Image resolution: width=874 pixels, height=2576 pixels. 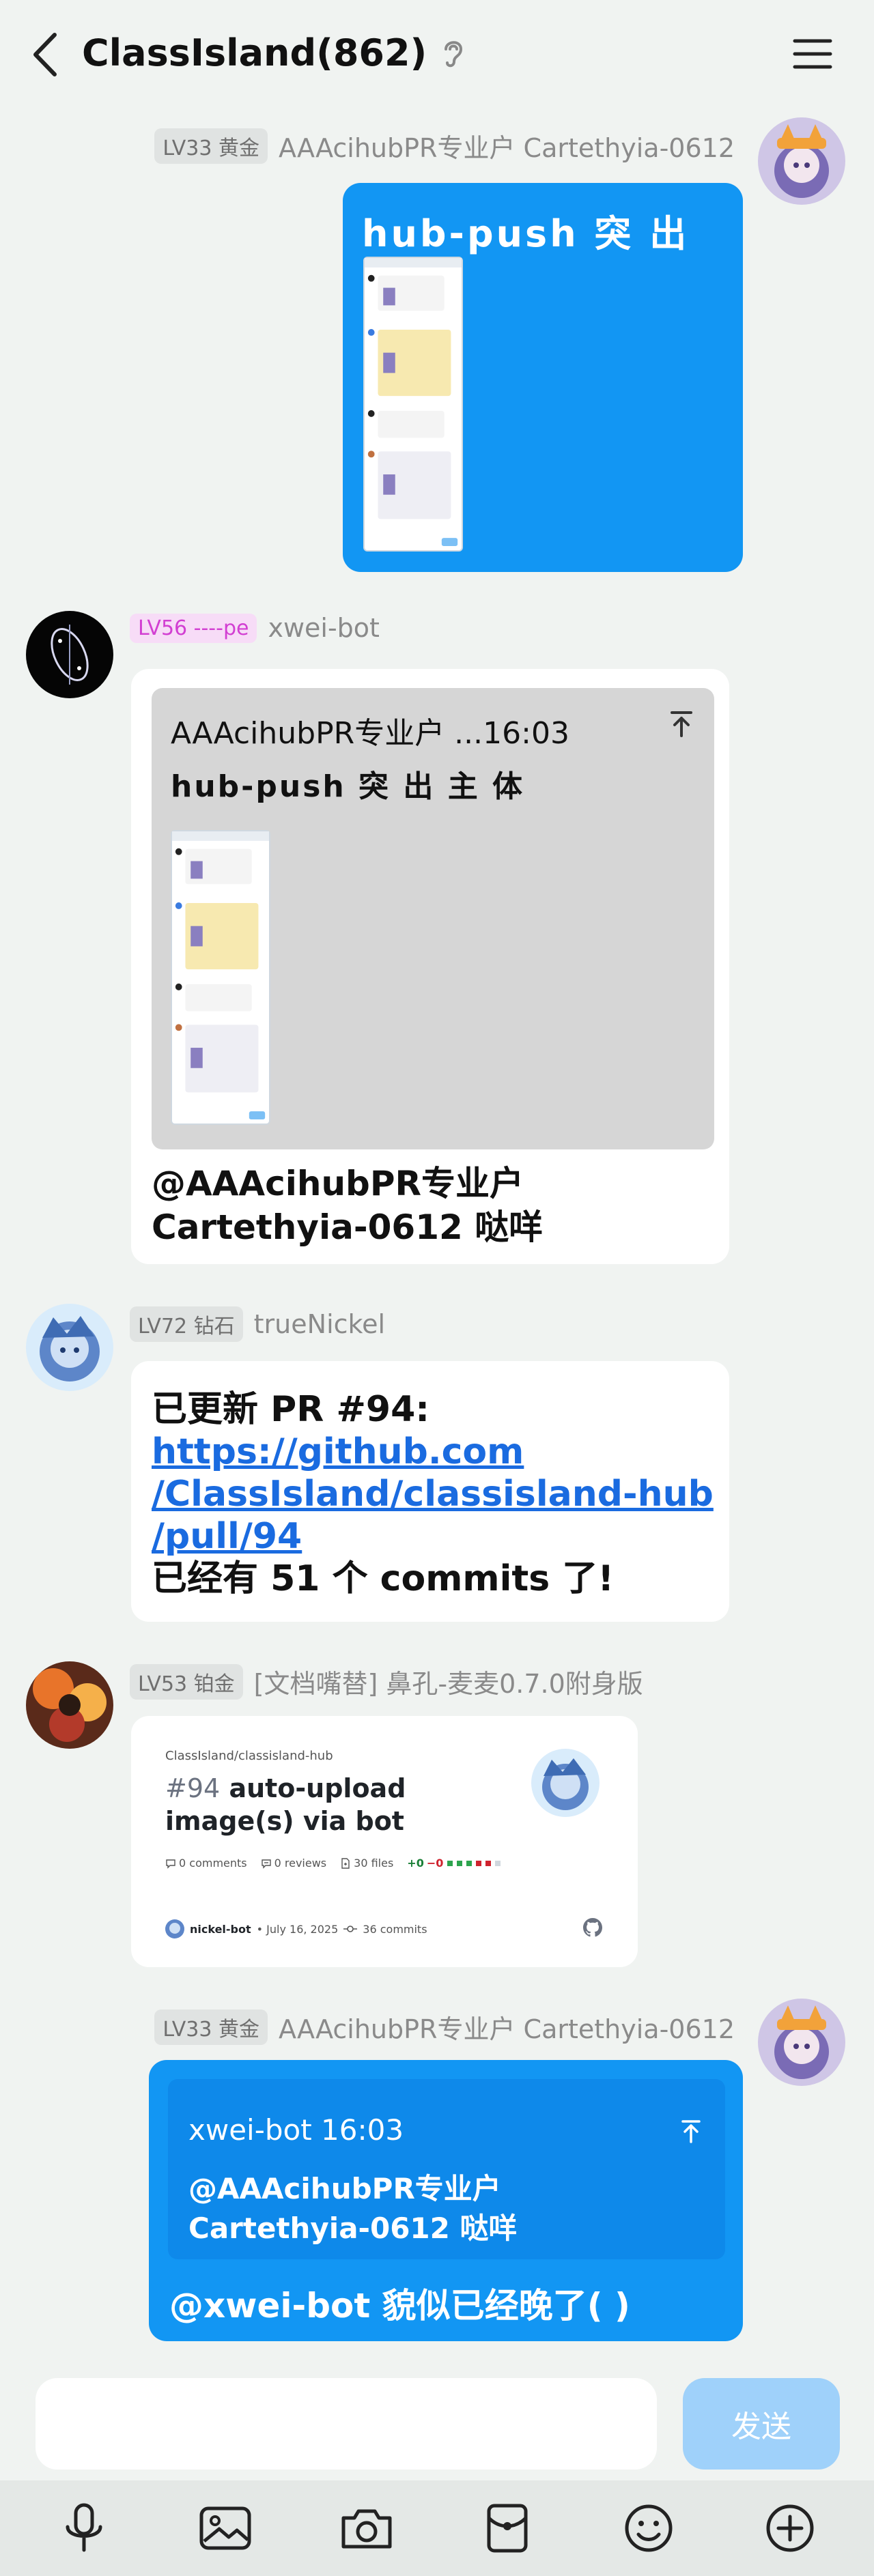 I want to click on diff-stat: +0 −0, so click(x=454, y=1863).